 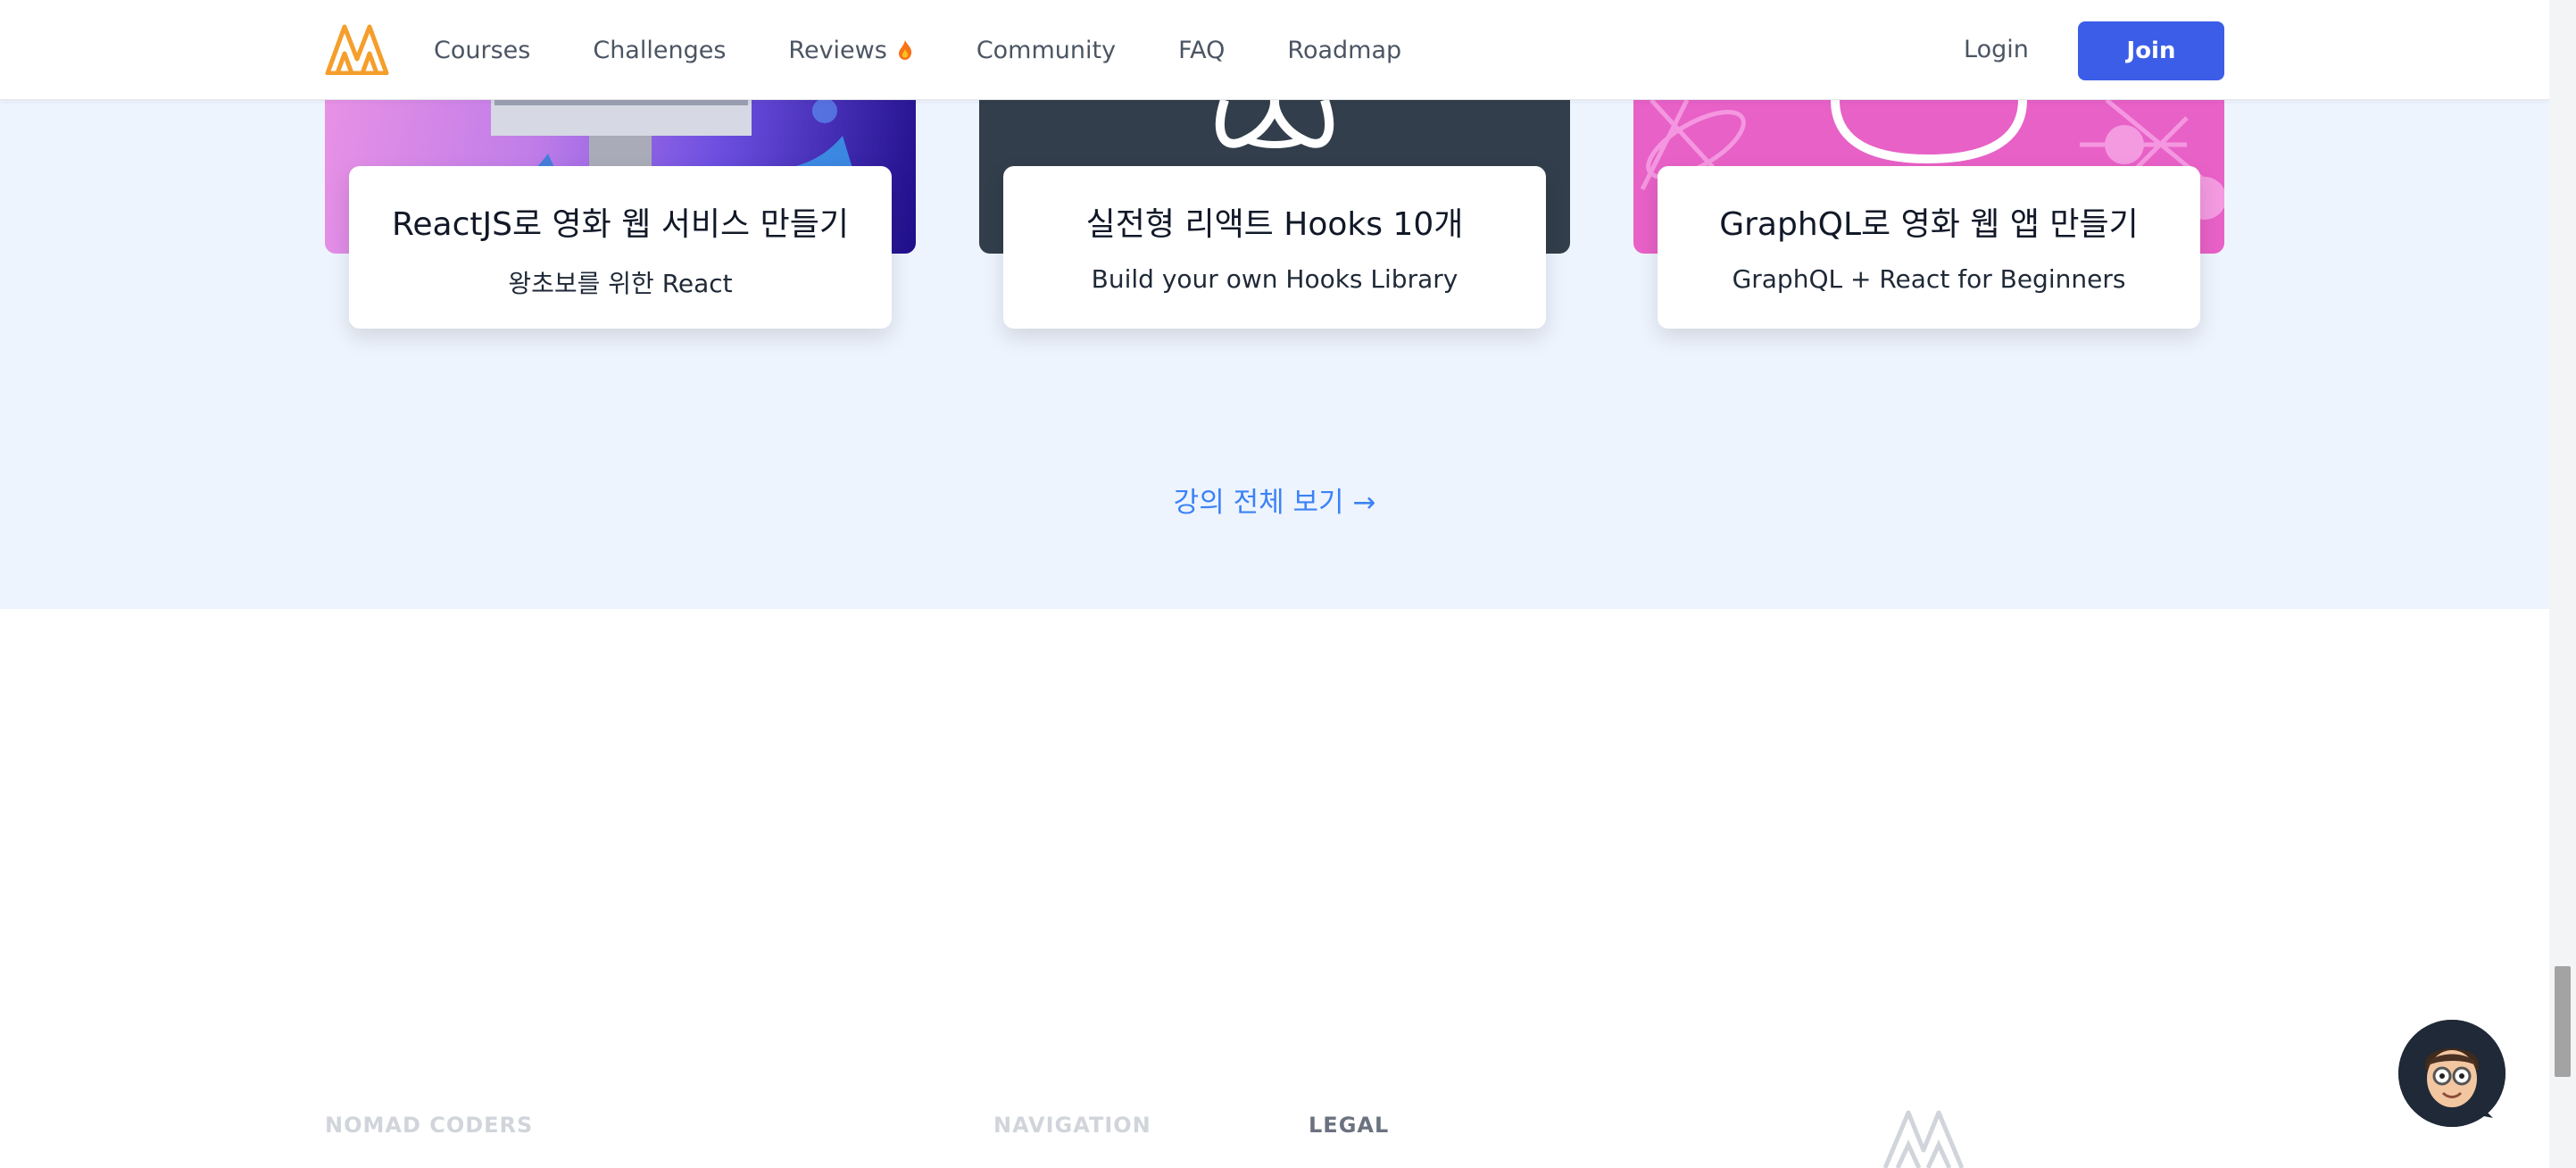 I want to click on course-card-reactjs: ReactJS로 영화 웹 서비스 만들기 왕초보를 위한 React, so click(x=621, y=247).